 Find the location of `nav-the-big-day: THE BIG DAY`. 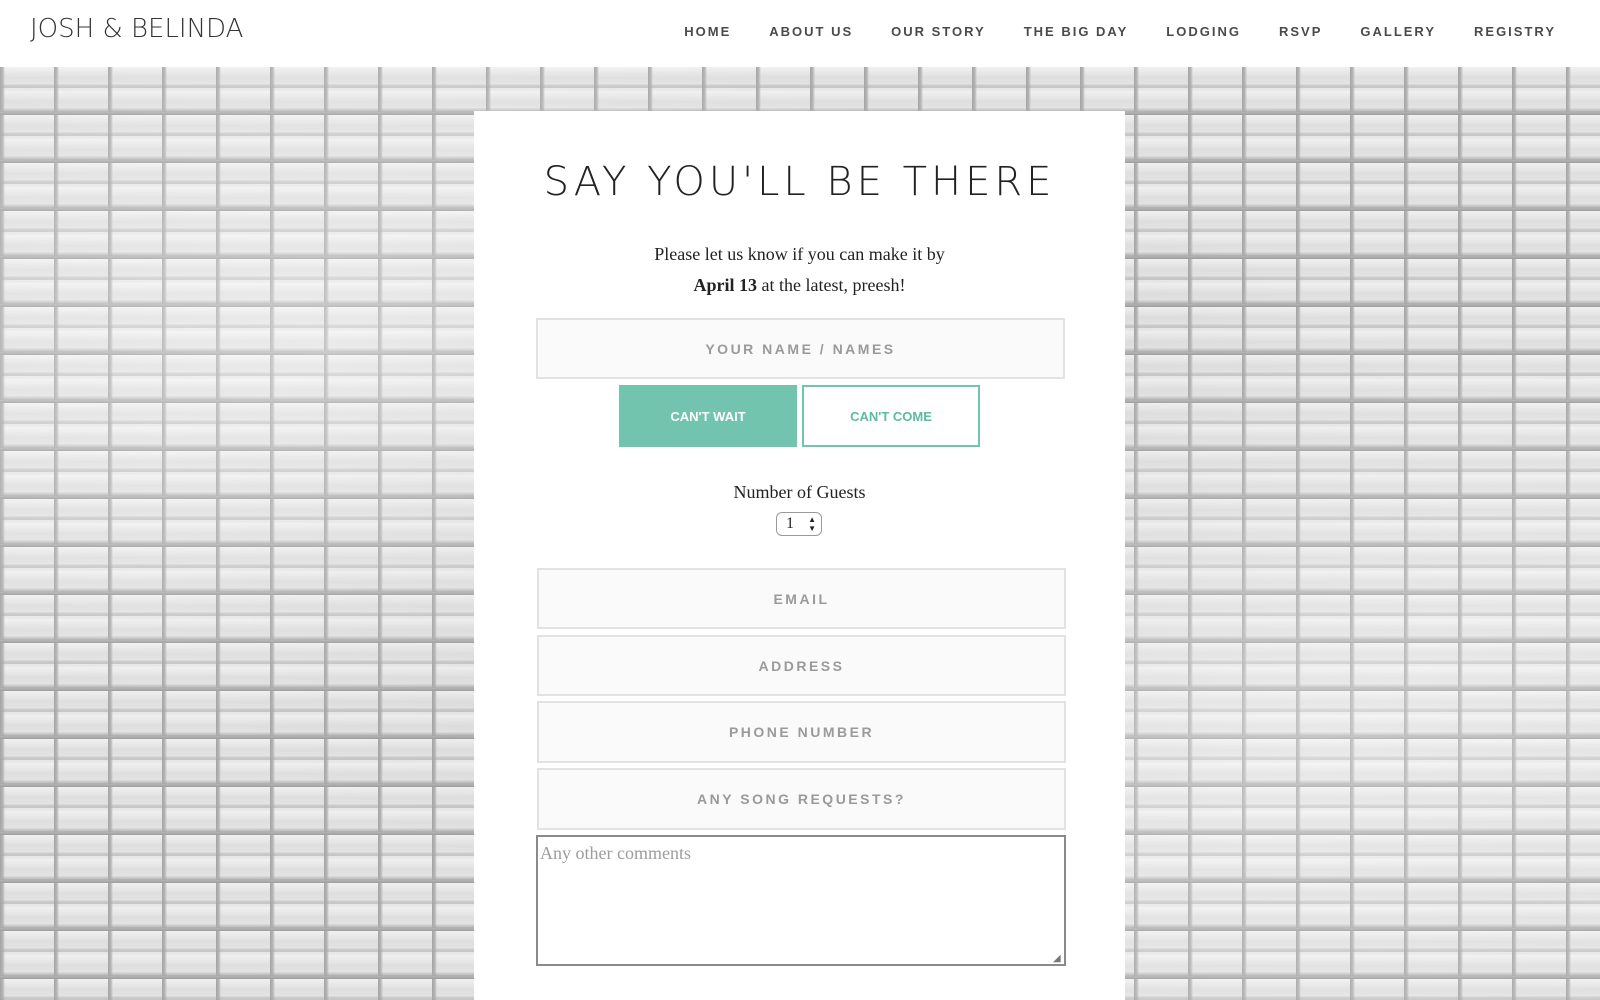

nav-the-big-day: THE BIG DAY is located at coordinates (1076, 31).